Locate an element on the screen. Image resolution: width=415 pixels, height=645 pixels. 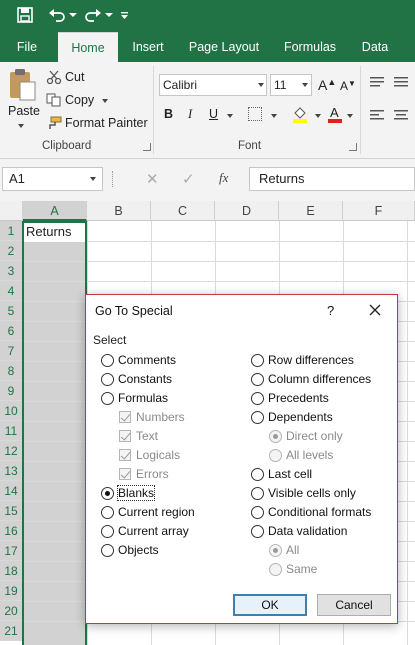
option-objects: Objects is located at coordinates (130, 550).